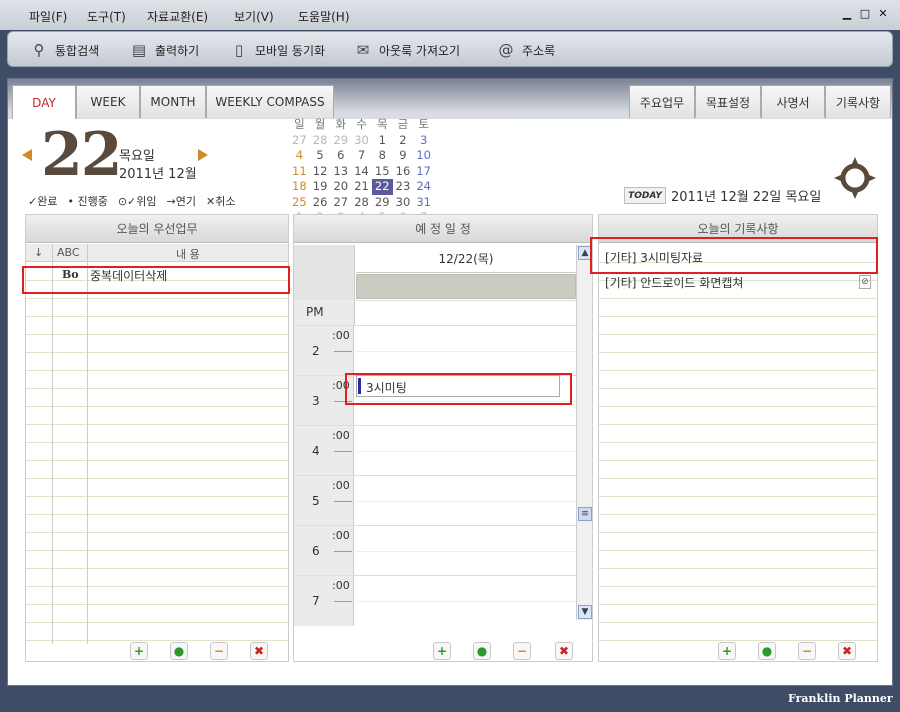 The width and height of the screenshot is (900, 712). Describe the element at coordinates (847, 14) in the screenshot. I see `minimize-icon: ▁` at that location.